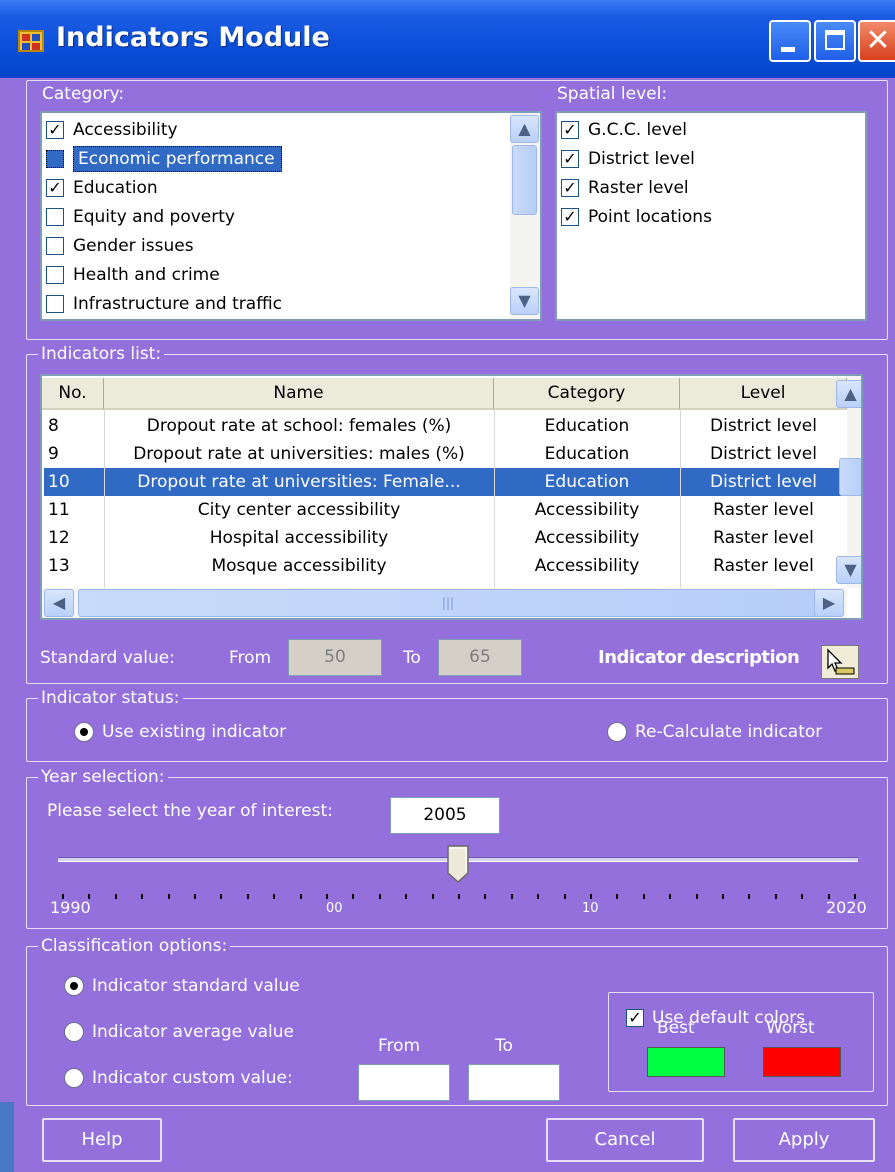 The width and height of the screenshot is (895, 1172). What do you see at coordinates (590, 908) in the screenshot?
I see `year-tick-label-10: 10` at bounding box center [590, 908].